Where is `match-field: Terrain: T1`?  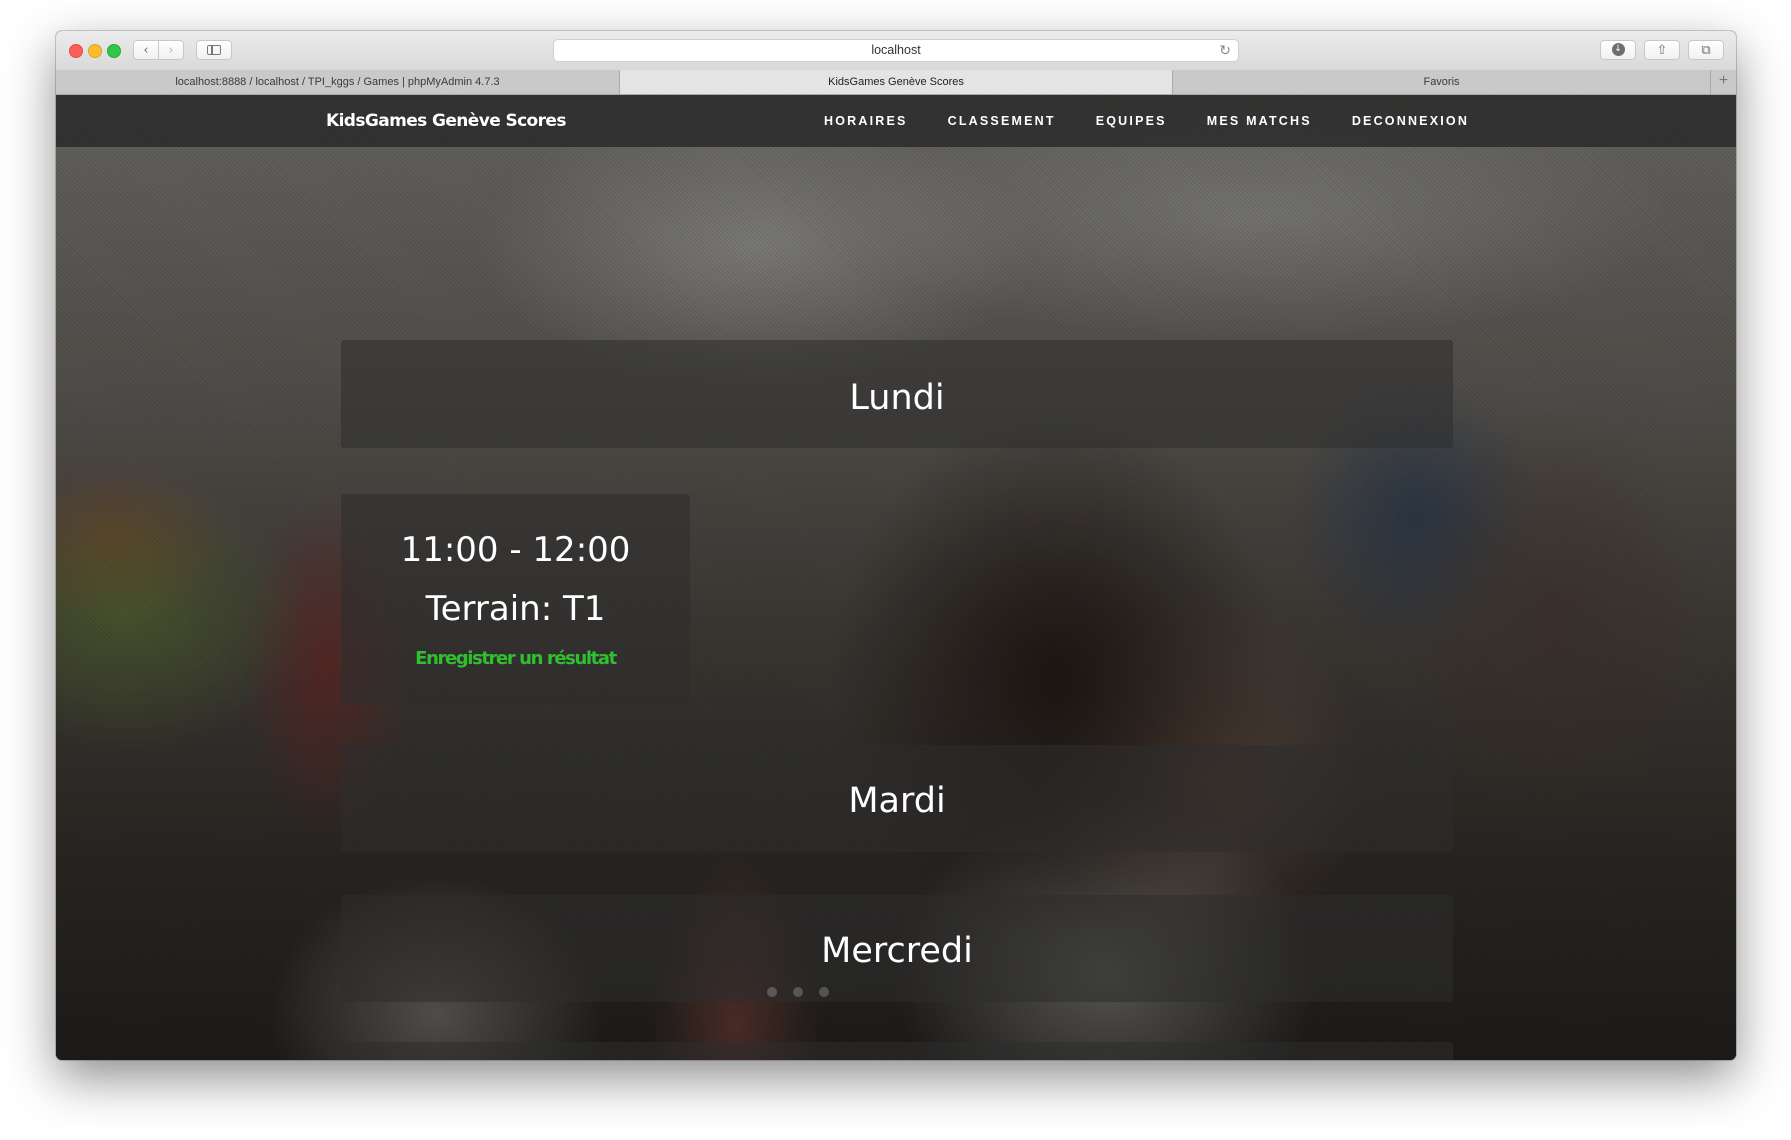
match-field: Terrain: T1 is located at coordinates (515, 609).